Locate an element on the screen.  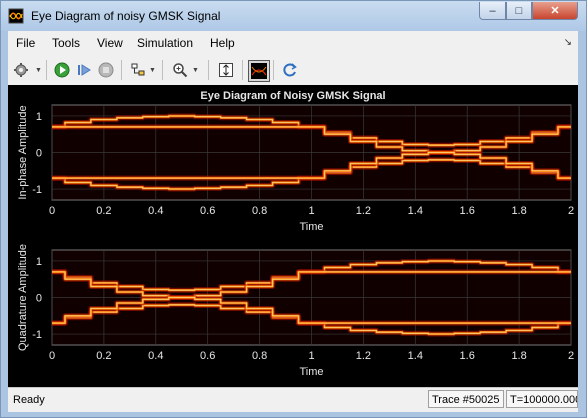
run-icon is located at coordinates (62, 70).